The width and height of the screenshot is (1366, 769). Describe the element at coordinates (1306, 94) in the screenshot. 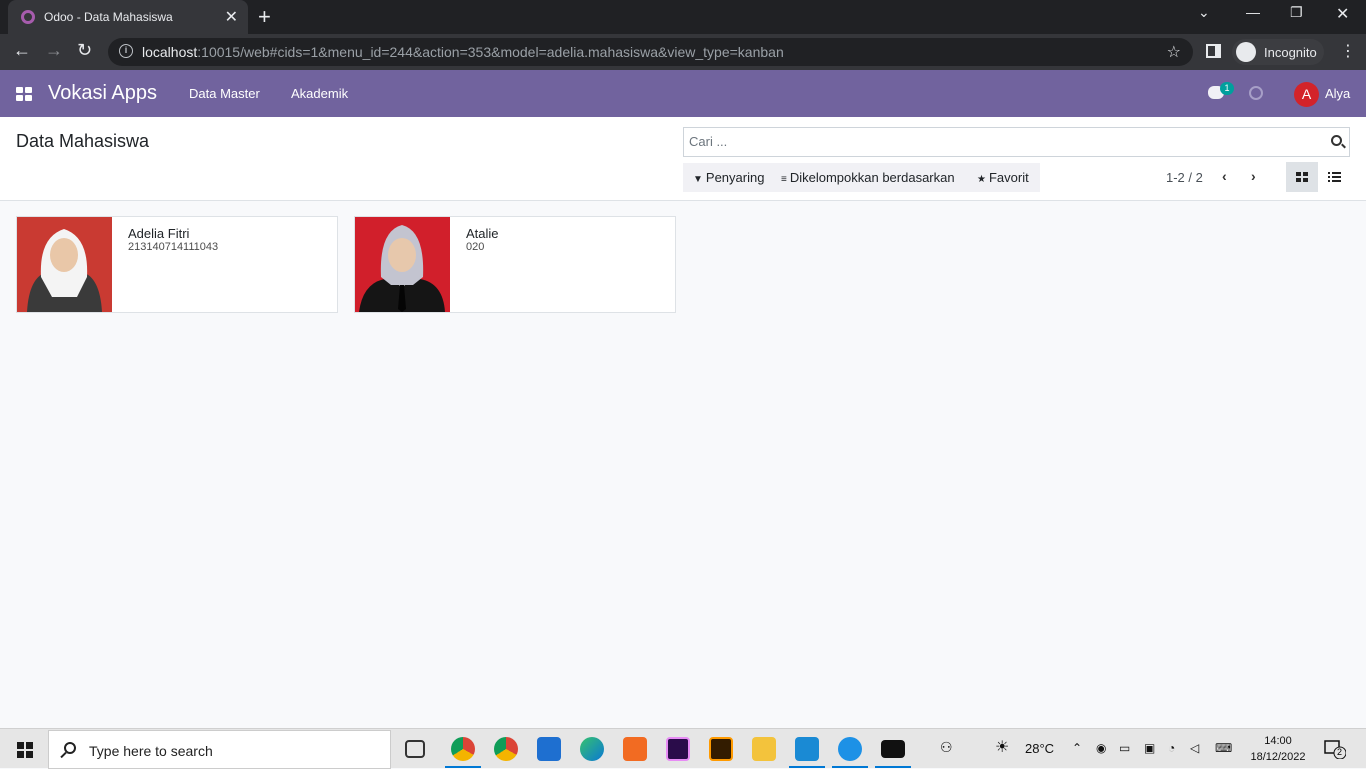

I see `user-avatar: A` at that location.